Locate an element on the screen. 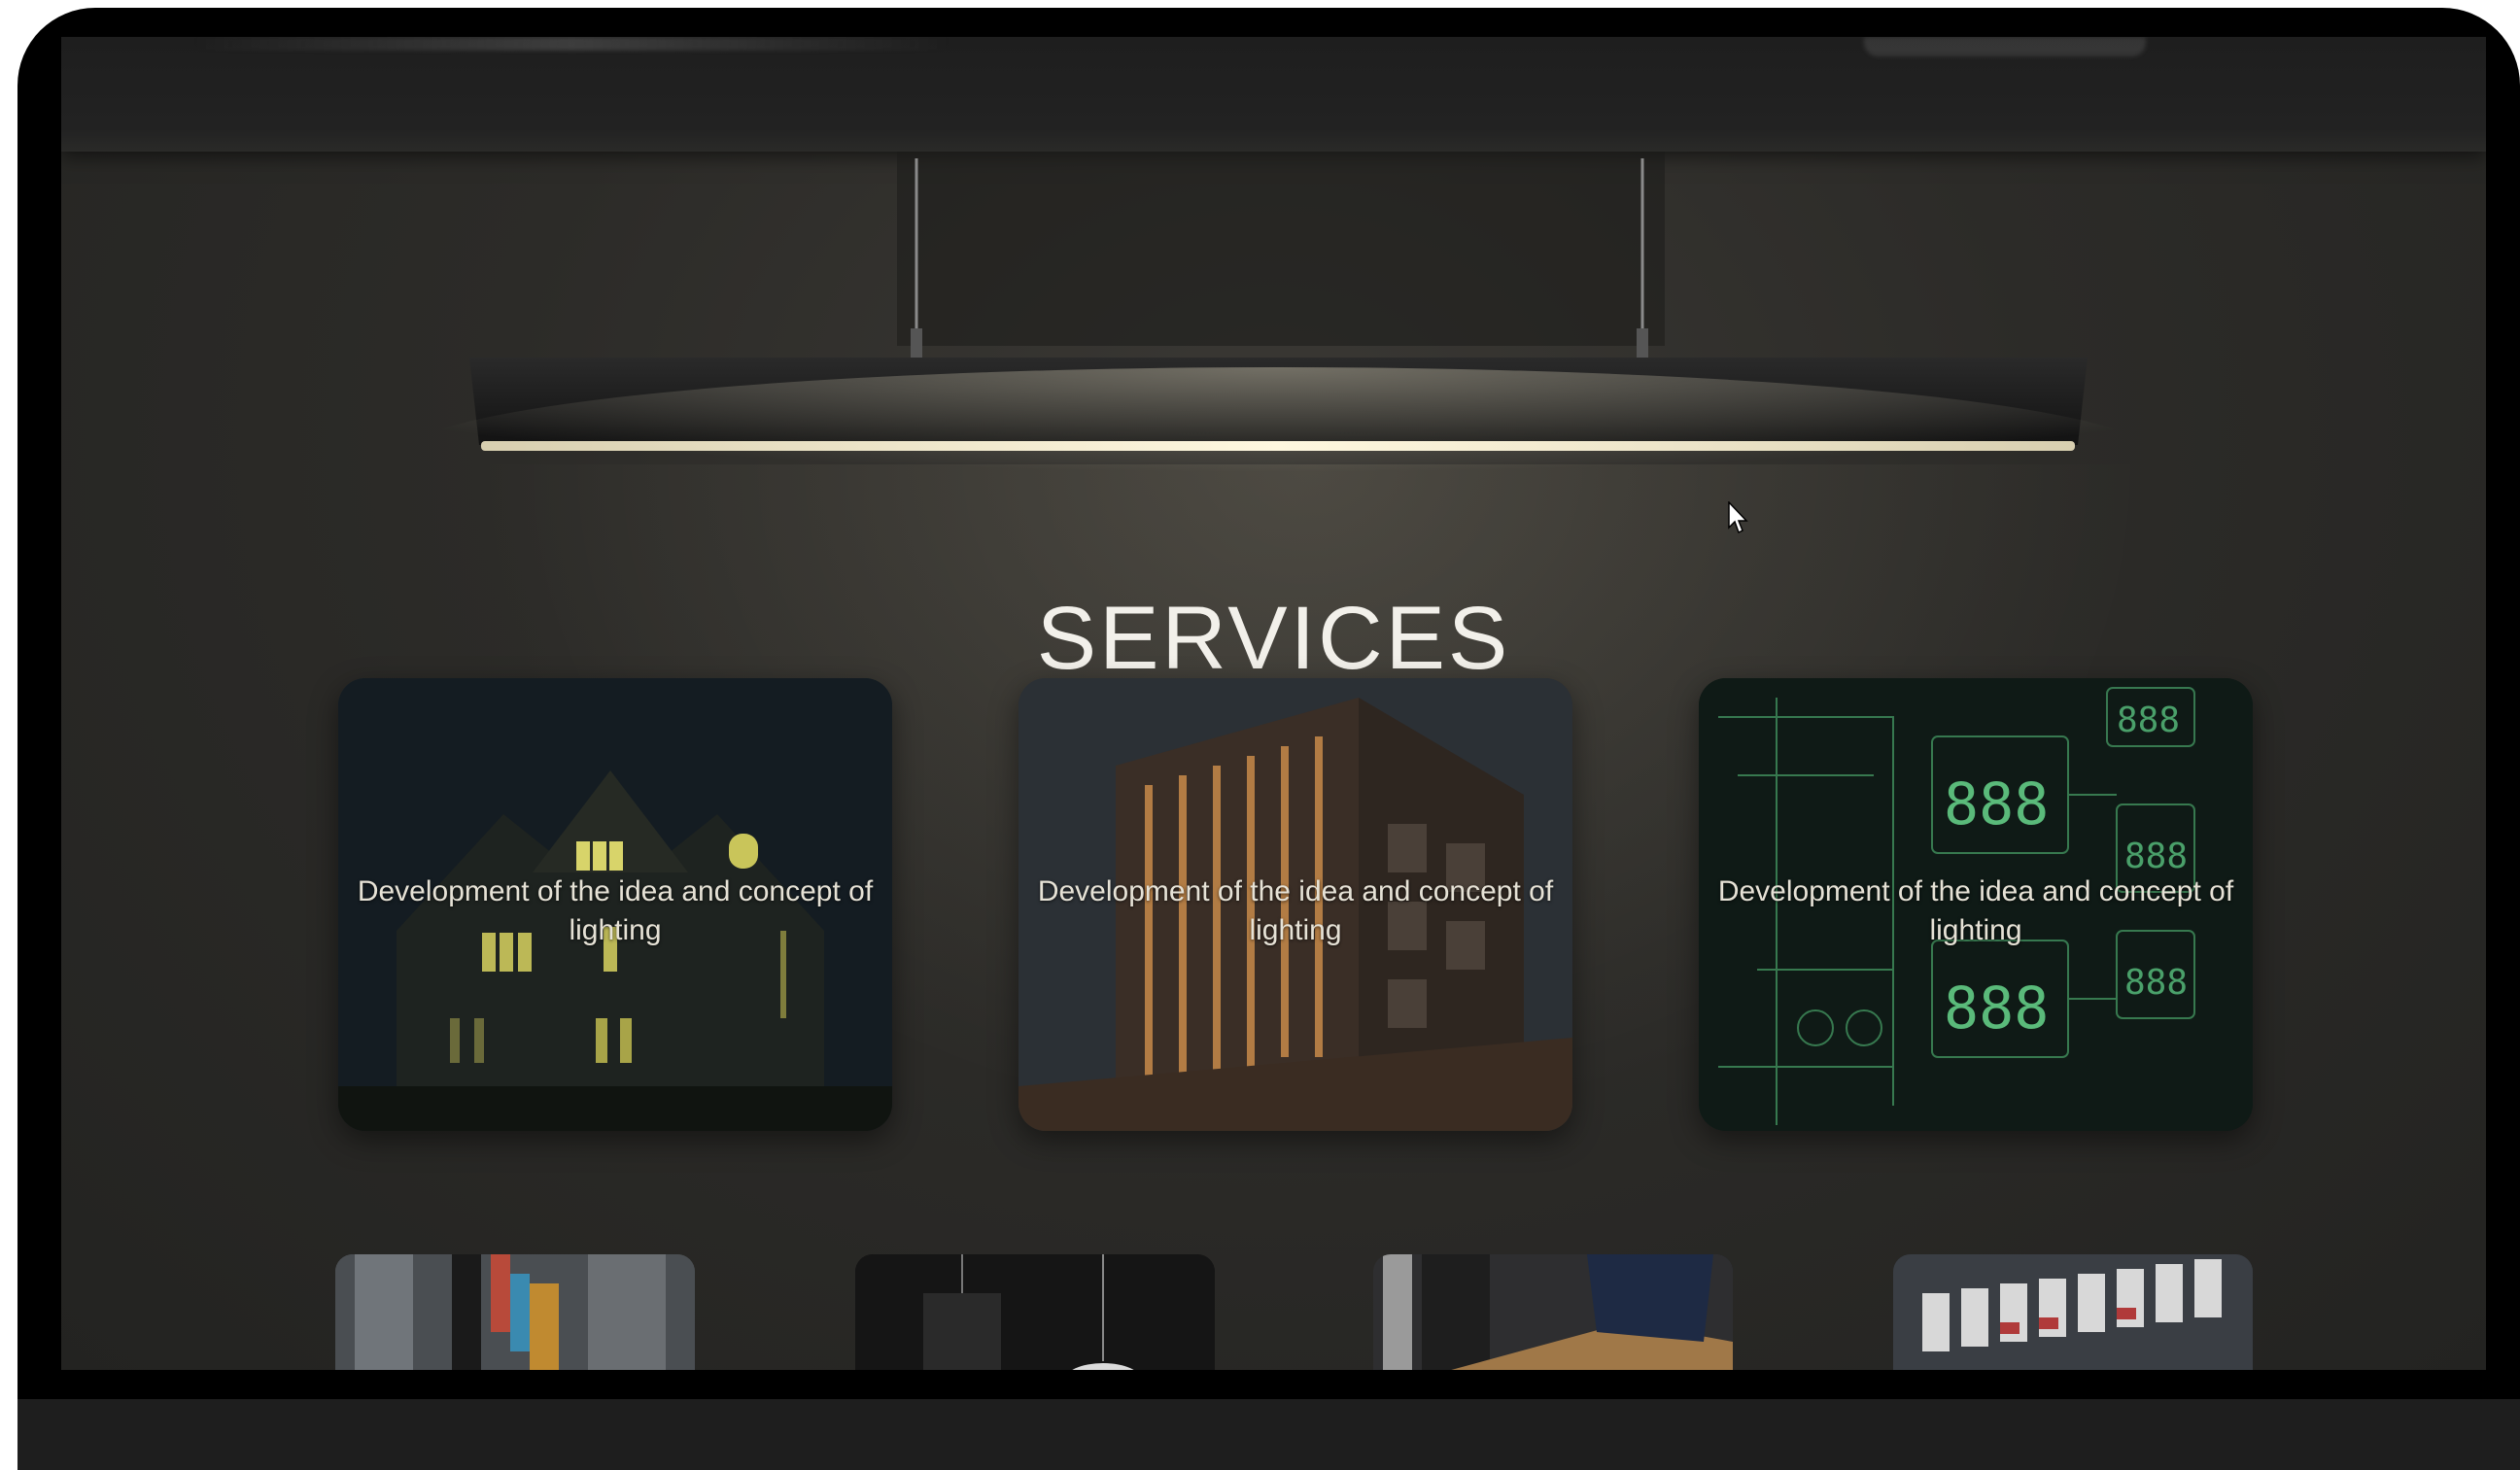 This screenshot has width=2520, height=1470. lamp-clamp-right is located at coordinates (1642, 343).